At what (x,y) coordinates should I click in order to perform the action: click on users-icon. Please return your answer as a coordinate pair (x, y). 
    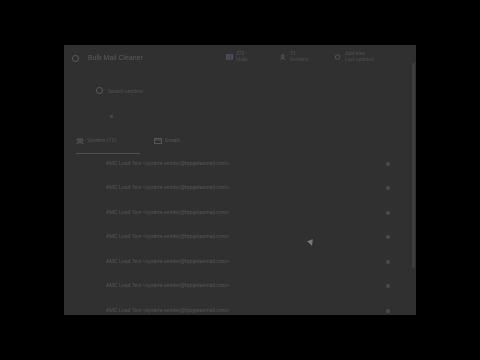
    Looking at the image, I should click on (283, 57).